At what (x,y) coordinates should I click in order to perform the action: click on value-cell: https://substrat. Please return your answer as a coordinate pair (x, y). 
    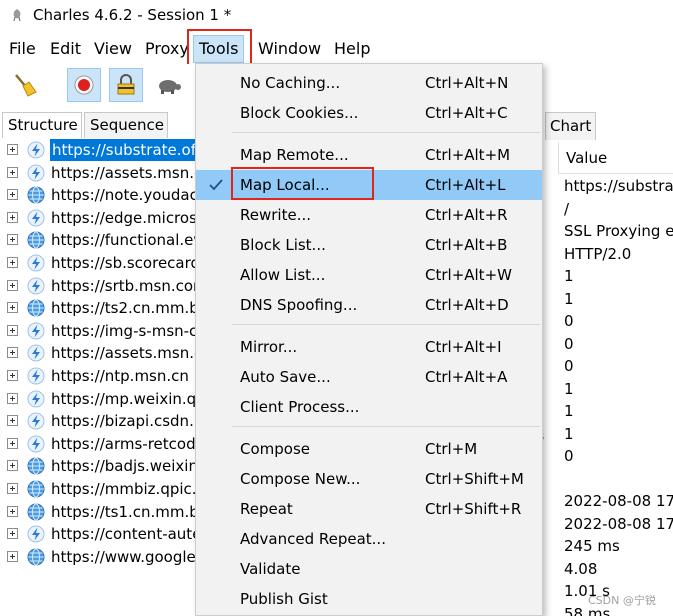
    Looking at the image, I should click on (618, 186).